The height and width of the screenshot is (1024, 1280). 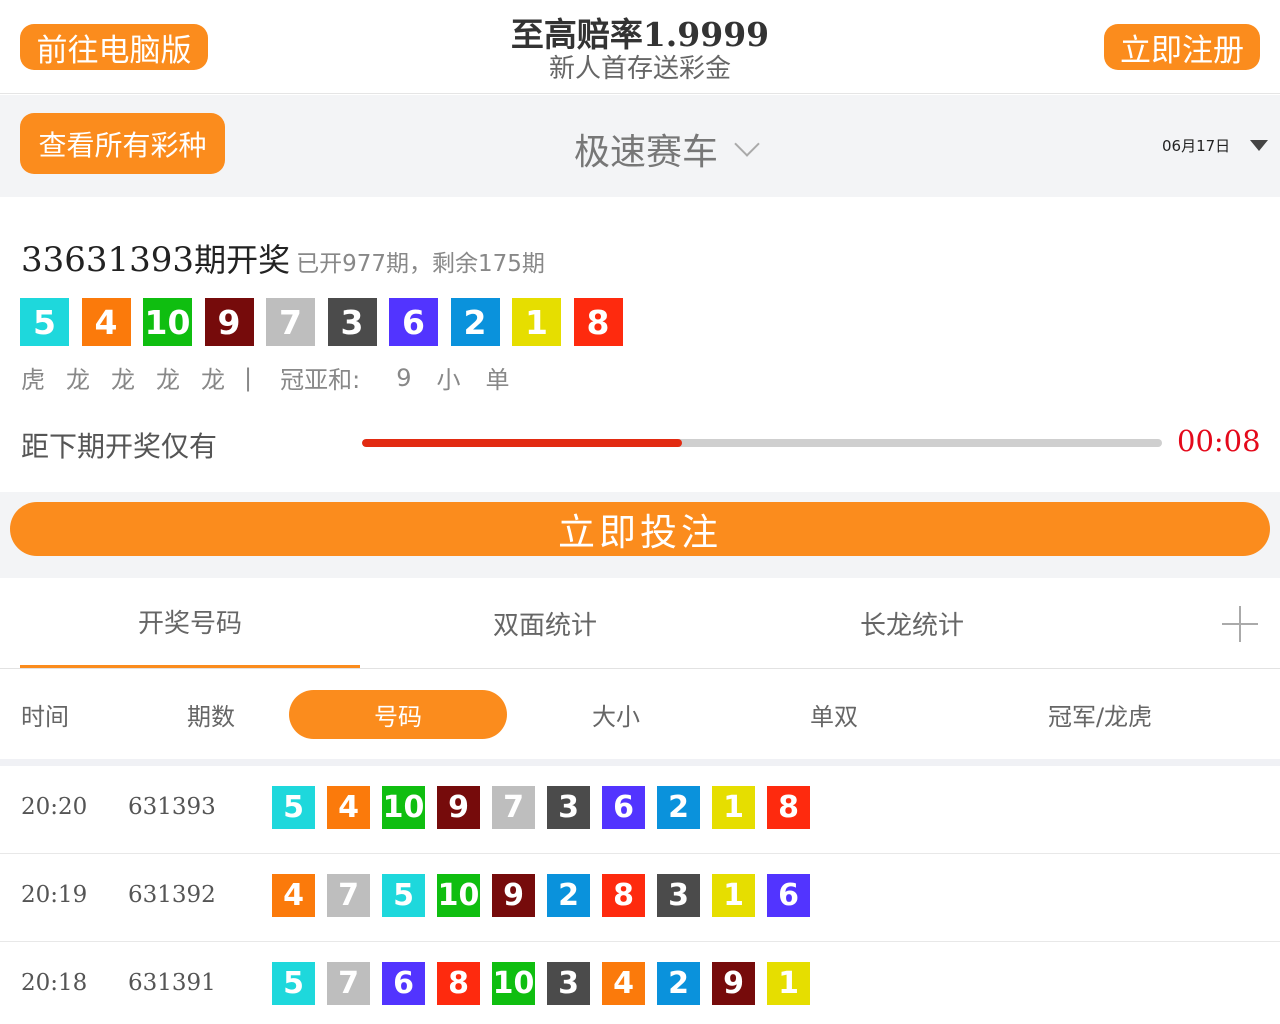 What do you see at coordinates (122, 143) in the screenshot?
I see `all-lotteries-button: 查看所有彩种` at bounding box center [122, 143].